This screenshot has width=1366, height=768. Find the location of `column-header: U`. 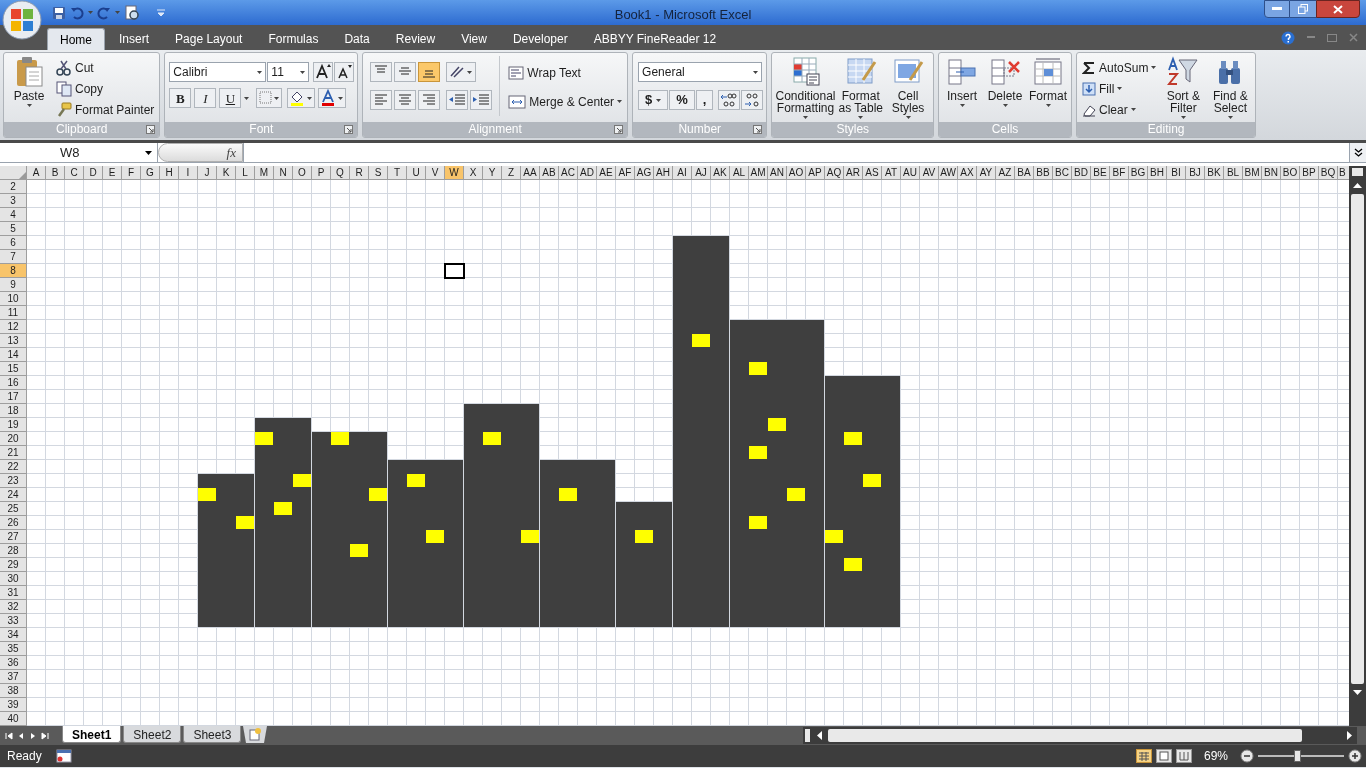

column-header: U is located at coordinates (416, 173).